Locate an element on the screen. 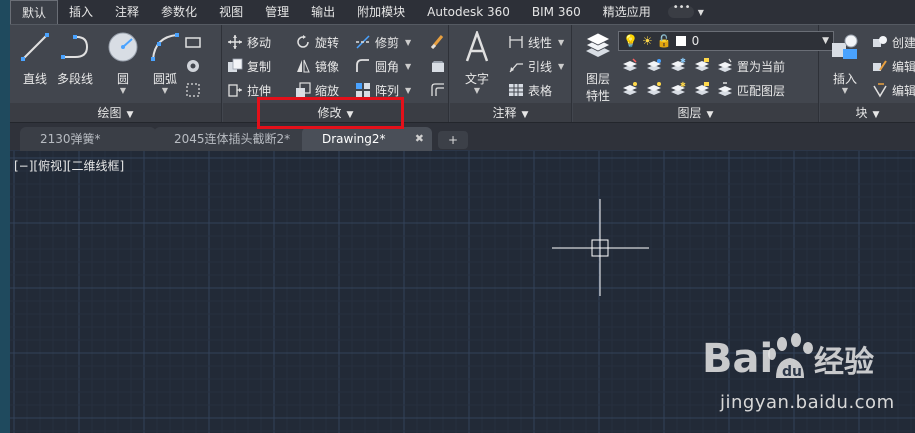 This screenshot has width=915, height=433. draw-panel-footer: 绘图 ▼ is located at coordinates (115, 113).